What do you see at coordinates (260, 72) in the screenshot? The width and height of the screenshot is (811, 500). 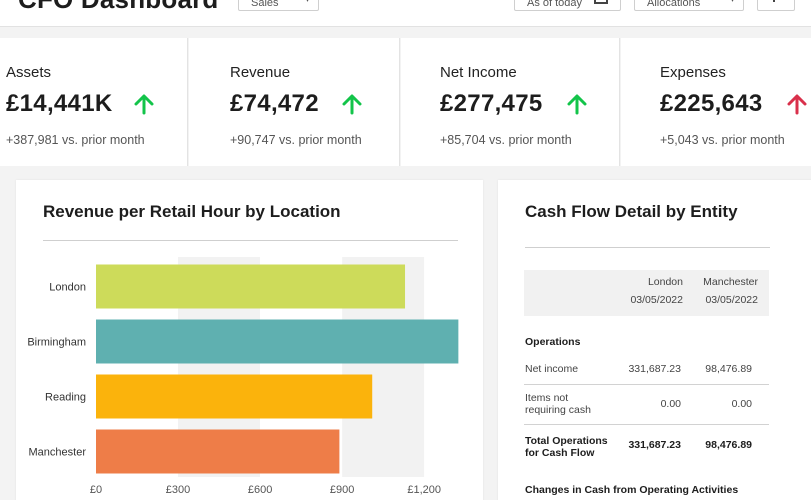 I see `kpi-label: Revenue` at bounding box center [260, 72].